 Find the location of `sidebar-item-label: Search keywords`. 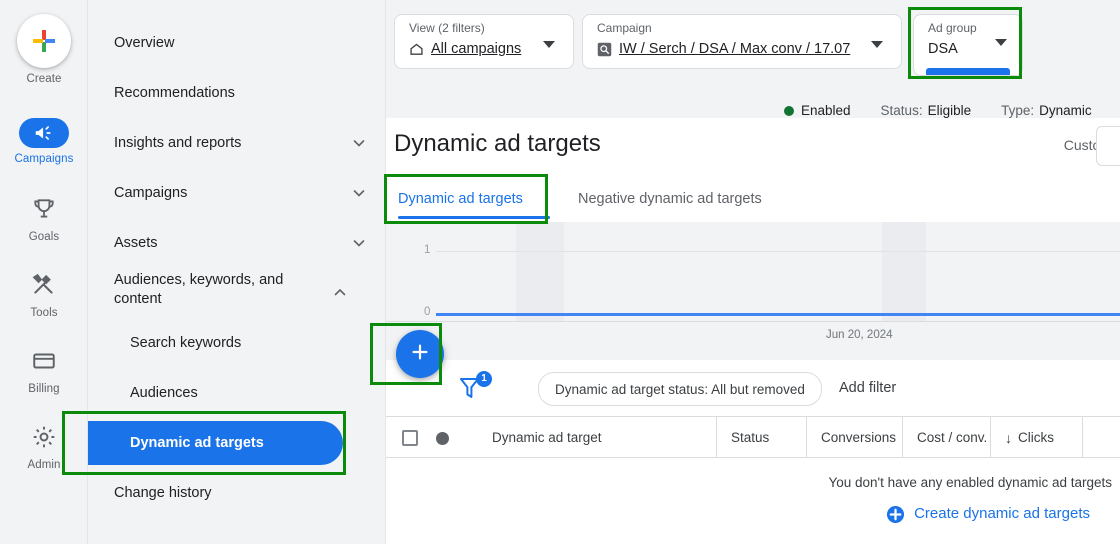

sidebar-item-label: Search keywords is located at coordinates (186, 342).